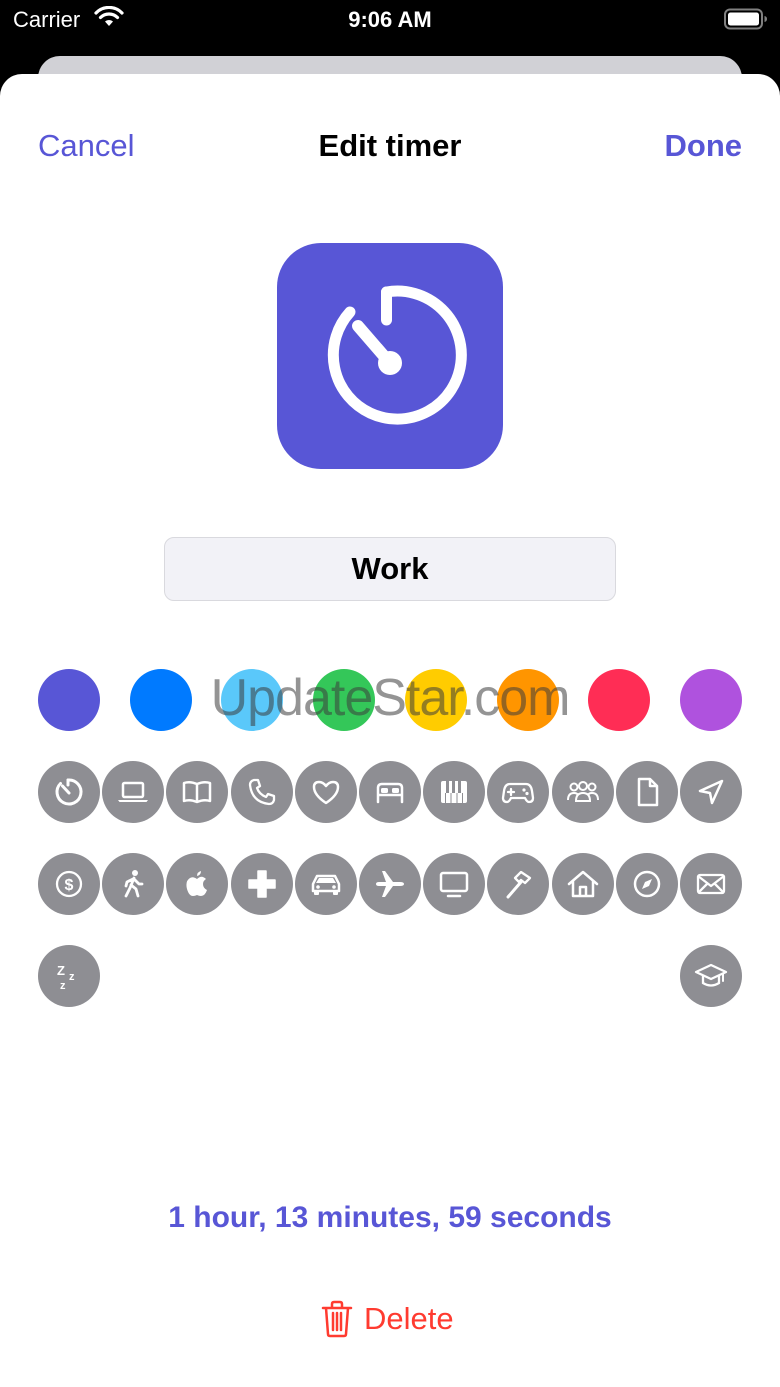  What do you see at coordinates (86, 146) in the screenshot?
I see `cancel-button: Cancel` at bounding box center [86, 146].